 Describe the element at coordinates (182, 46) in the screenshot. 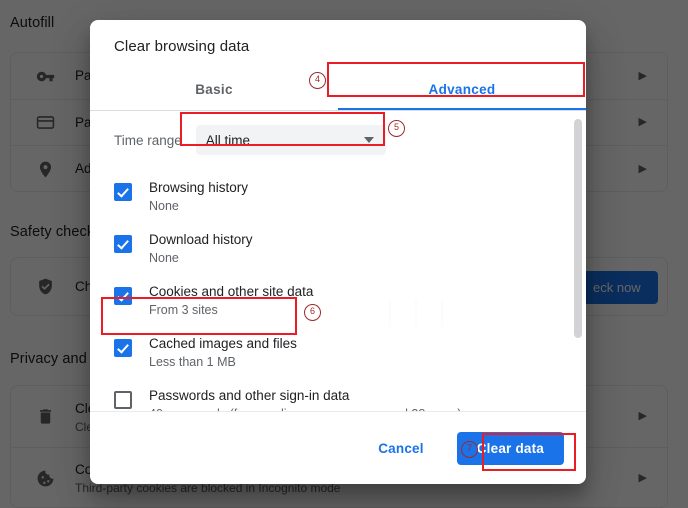

I see `dialog-title: Clear browsing data` at that location.